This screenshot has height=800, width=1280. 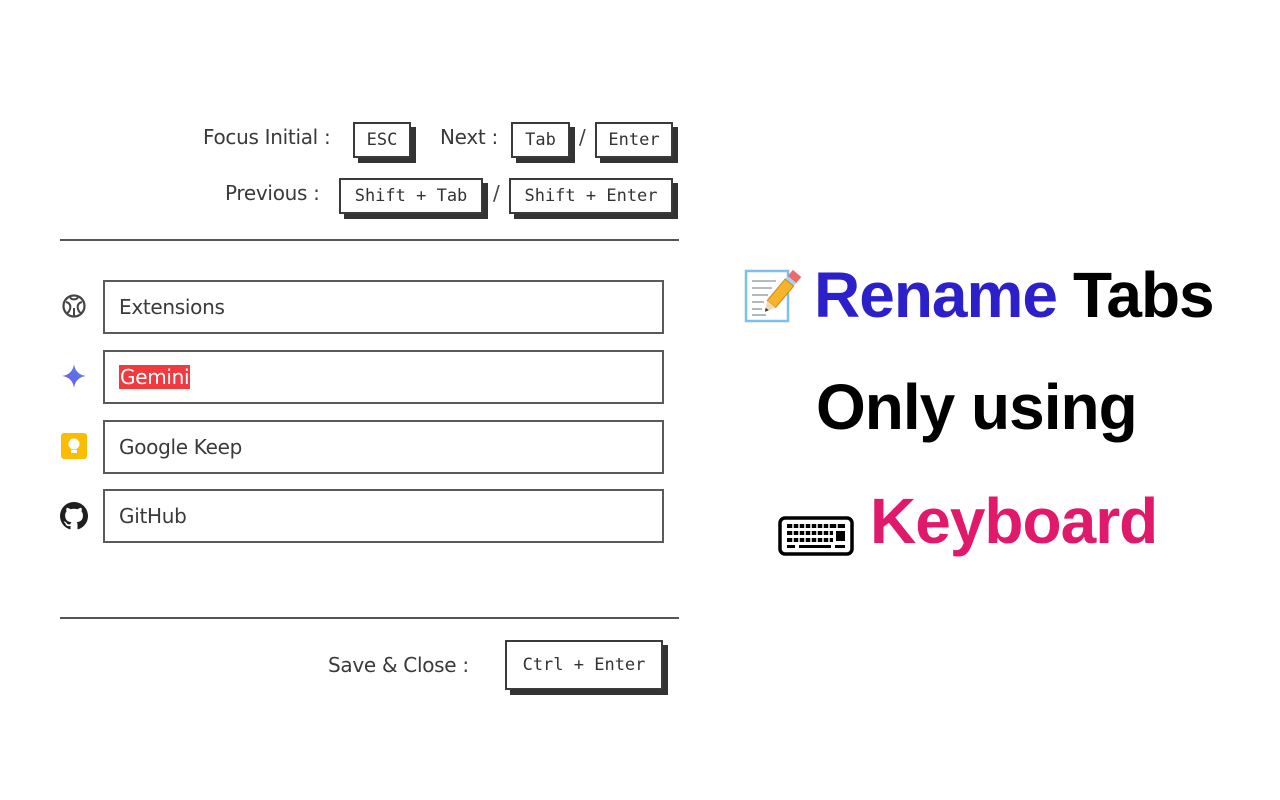 I want to click on previous-label: Previous :, so click(x=272, y=193).